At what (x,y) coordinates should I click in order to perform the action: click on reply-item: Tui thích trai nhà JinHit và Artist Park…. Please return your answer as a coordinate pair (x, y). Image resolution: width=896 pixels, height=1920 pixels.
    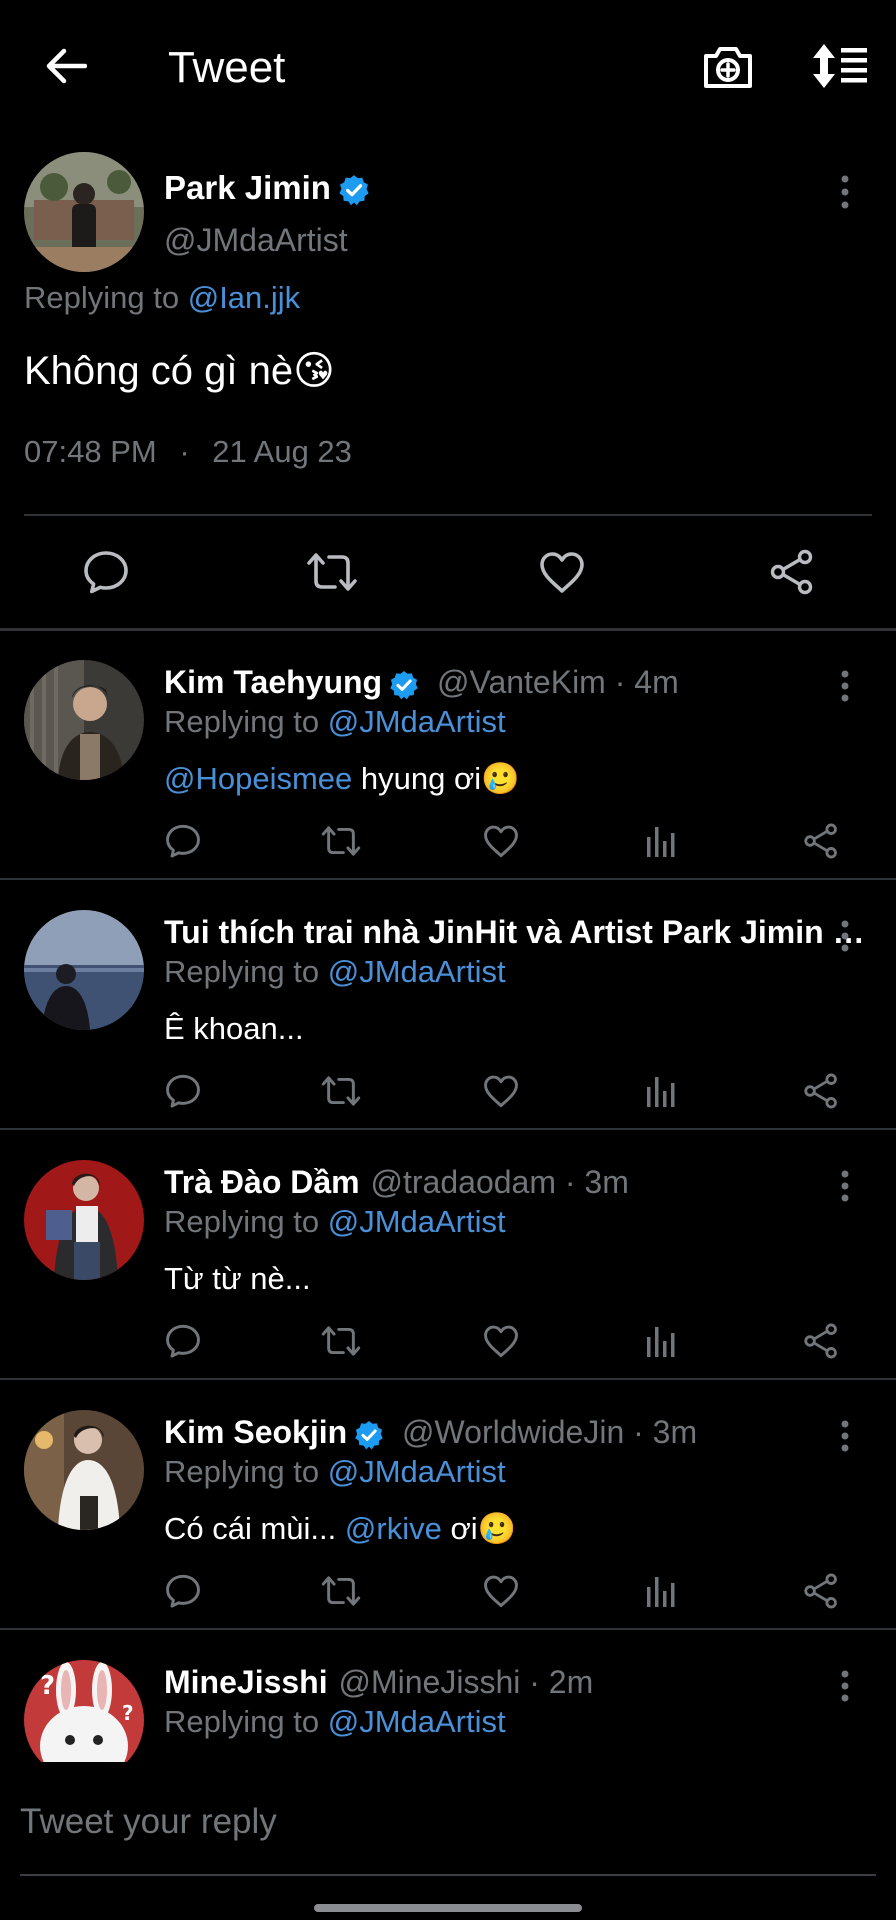
    Looking at the image, I should click on (448, 1006).